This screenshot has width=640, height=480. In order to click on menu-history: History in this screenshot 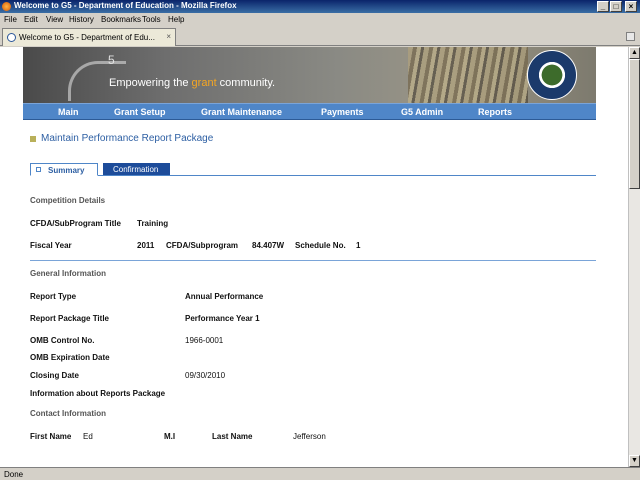, I will do `click(81, 19)`.